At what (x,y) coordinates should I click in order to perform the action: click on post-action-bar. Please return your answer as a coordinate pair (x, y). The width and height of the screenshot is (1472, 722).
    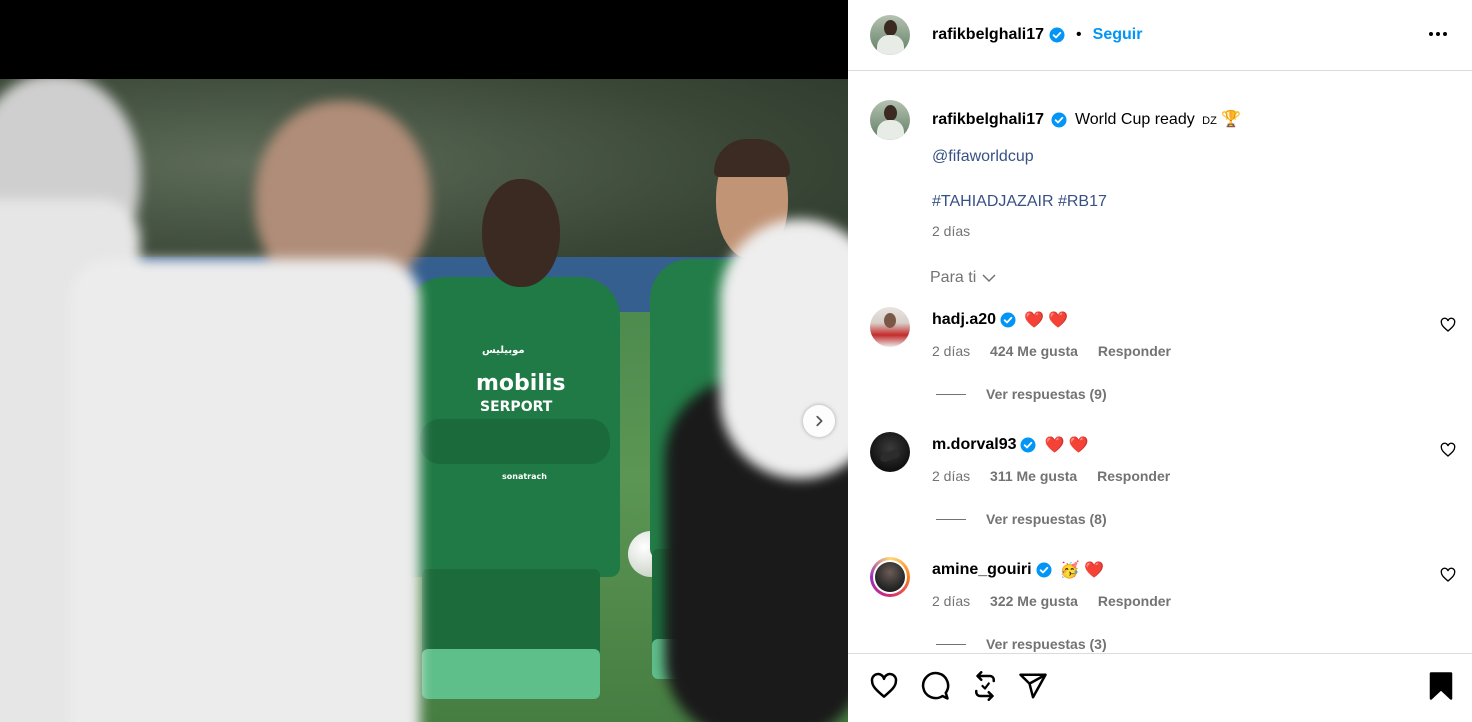
    Looking at the image, I should click on (1160, 687).